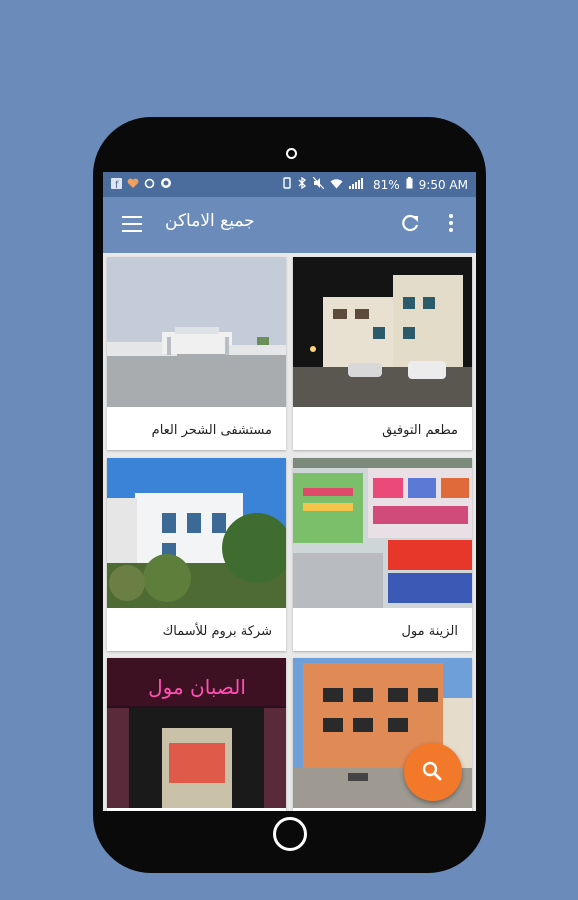  I want to click on status-bar: f 81% 9:50 AM, so click(289, 184).